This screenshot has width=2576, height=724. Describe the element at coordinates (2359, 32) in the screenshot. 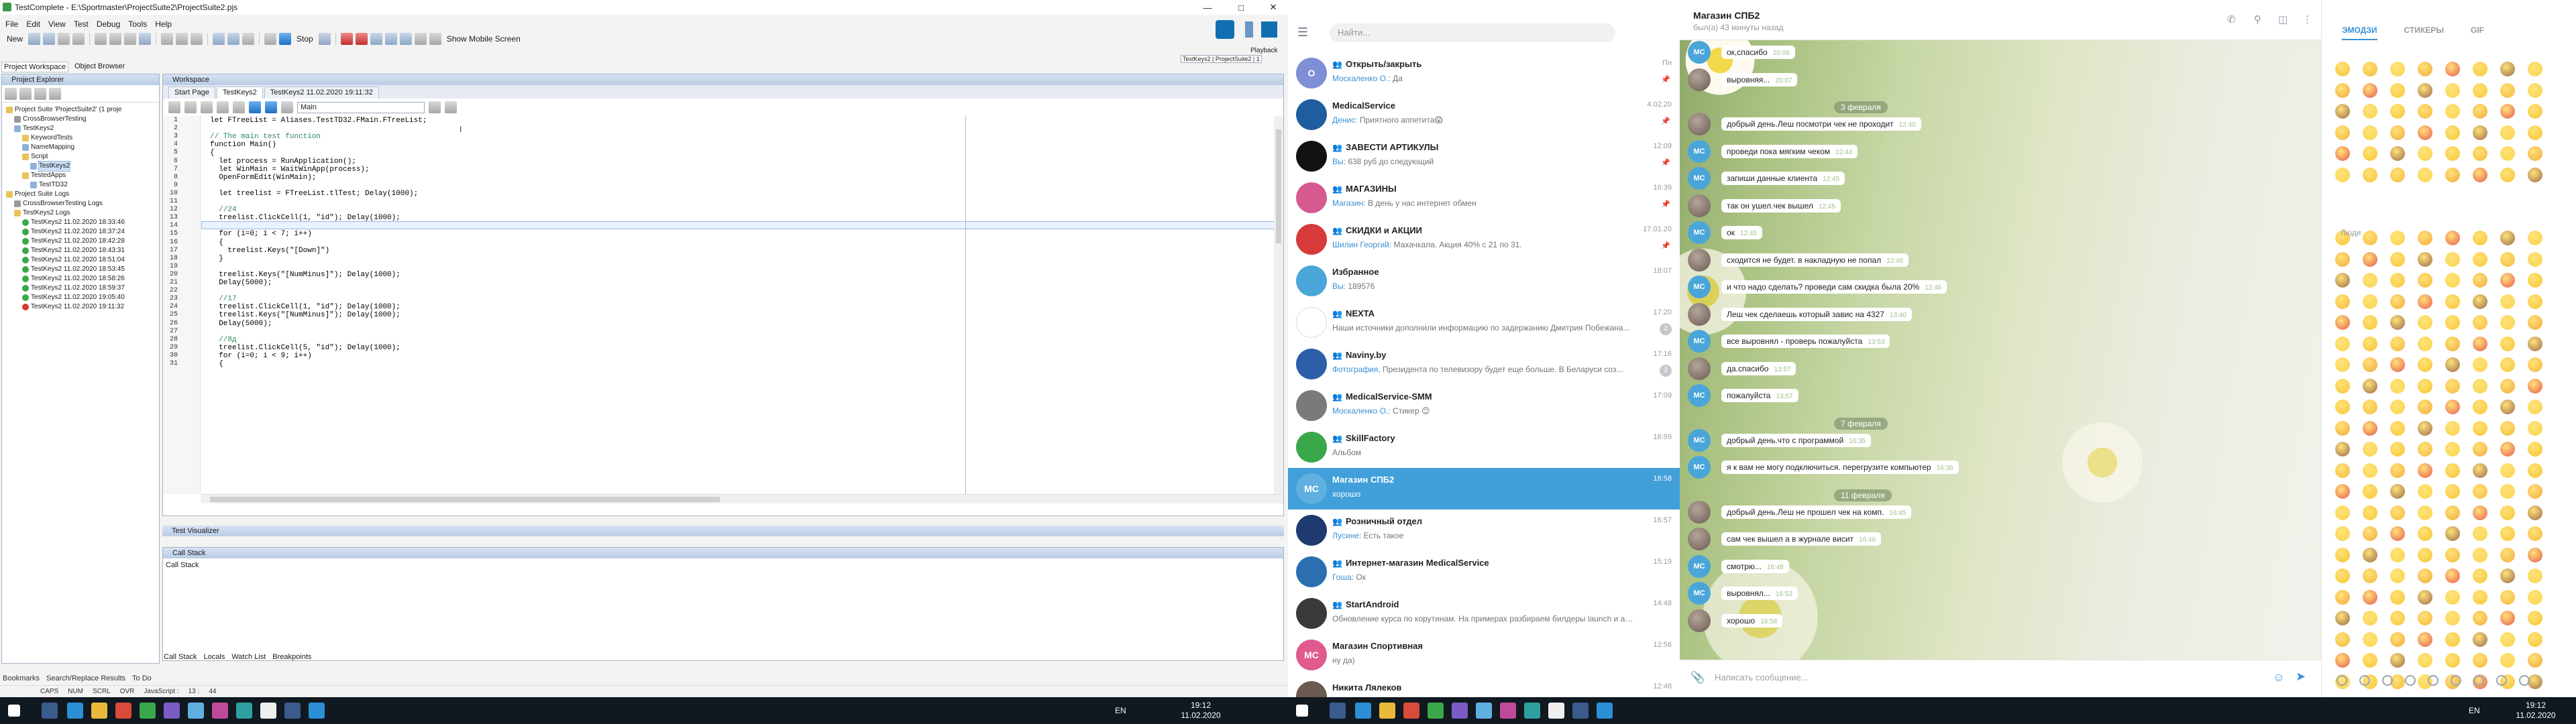

I see `tab-emoji: ЭМОДЗИ` at that location.